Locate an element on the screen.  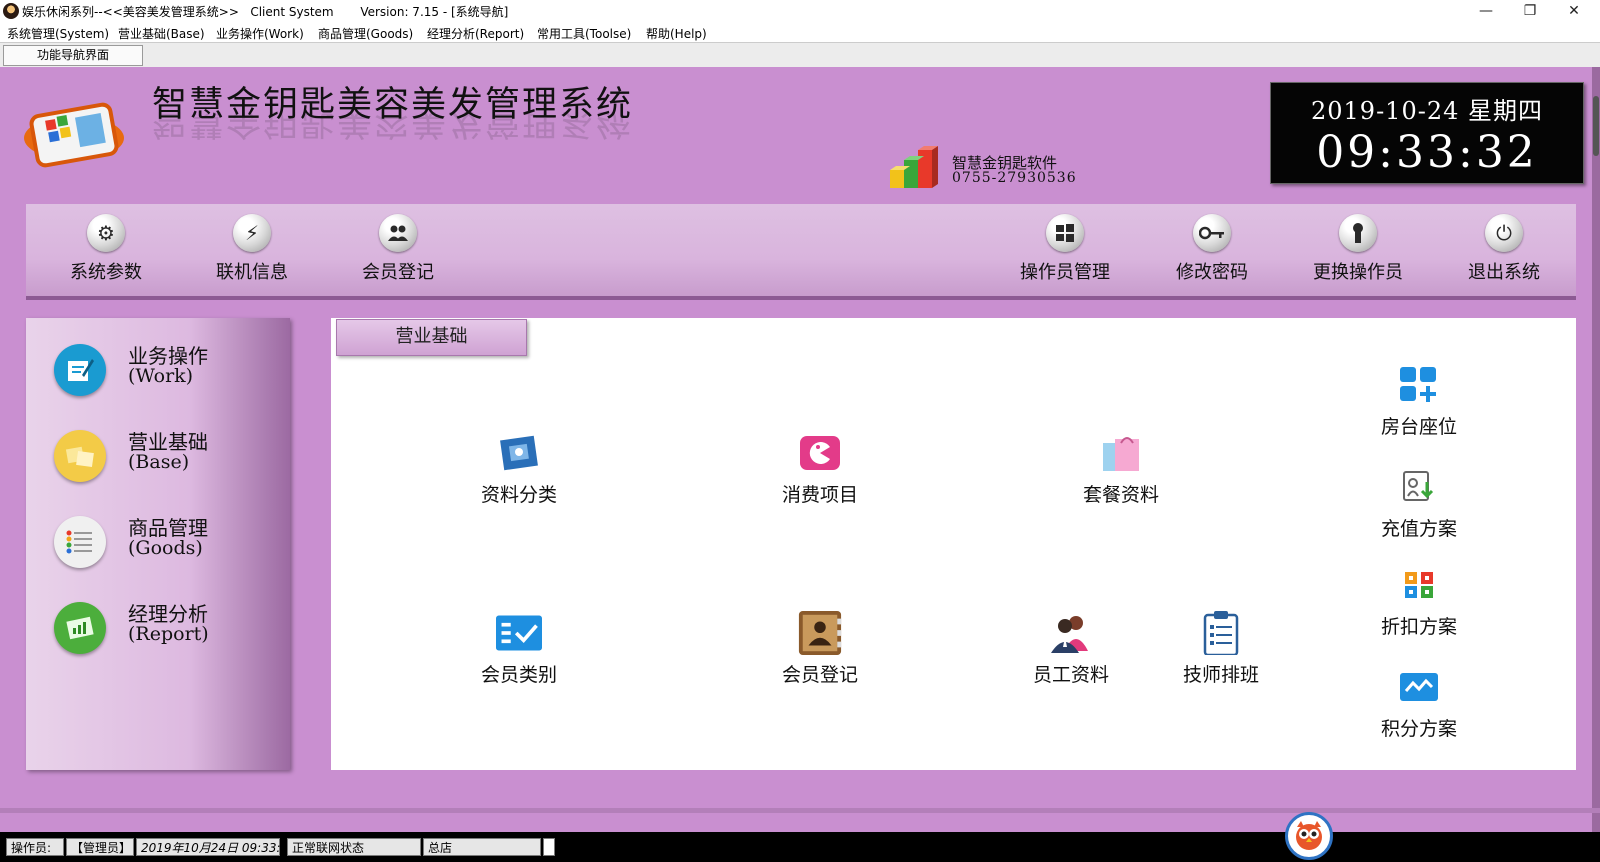
gear-icon: ⚙ is located at coordinates (106, 233).